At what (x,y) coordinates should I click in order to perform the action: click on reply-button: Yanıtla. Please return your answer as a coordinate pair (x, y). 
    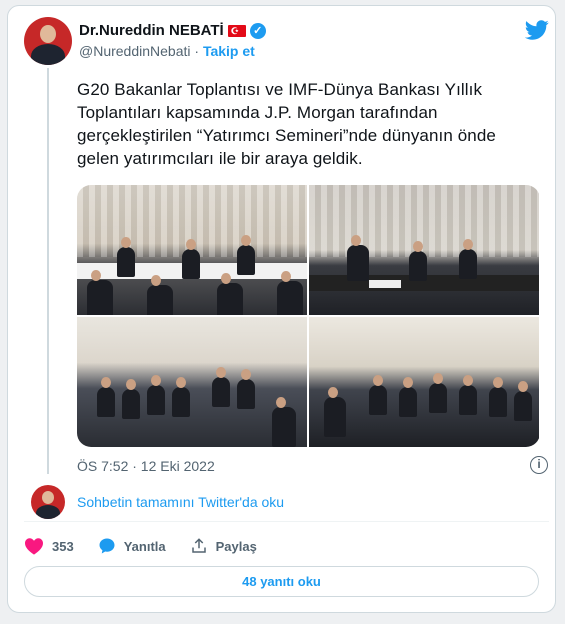
    Looking at the image, I should click on (132, 546).